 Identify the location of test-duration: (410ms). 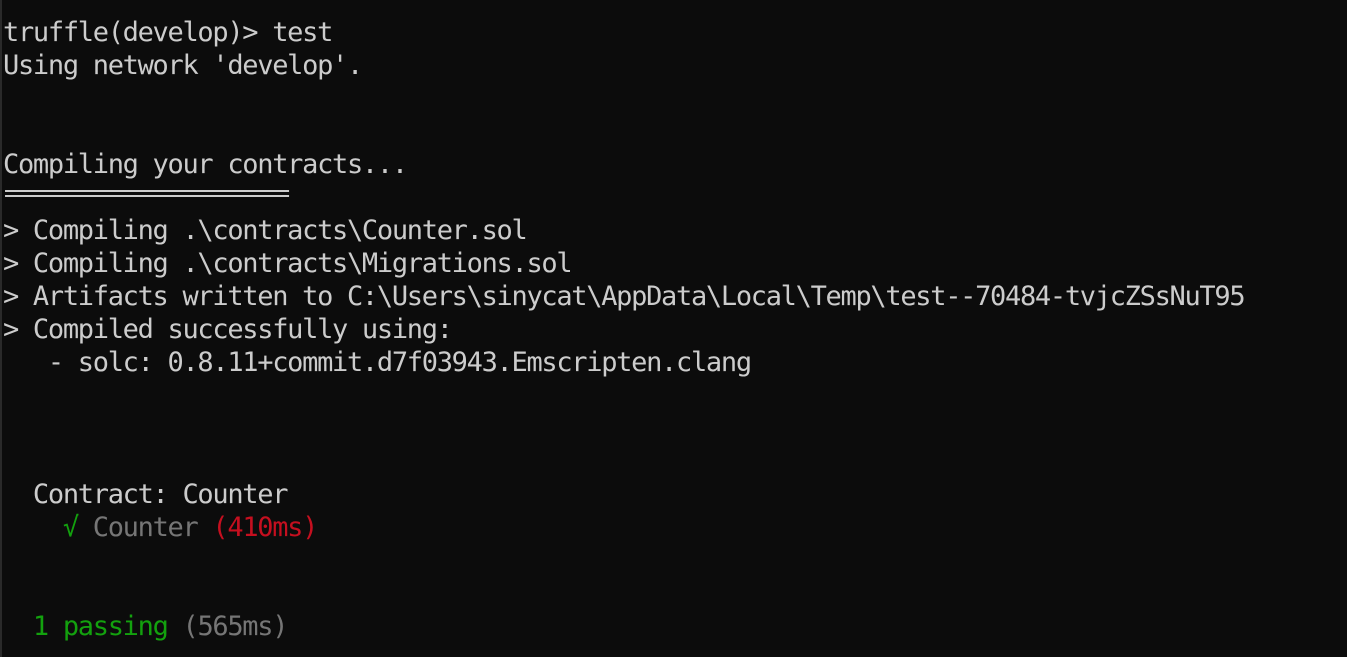
(265, 527).